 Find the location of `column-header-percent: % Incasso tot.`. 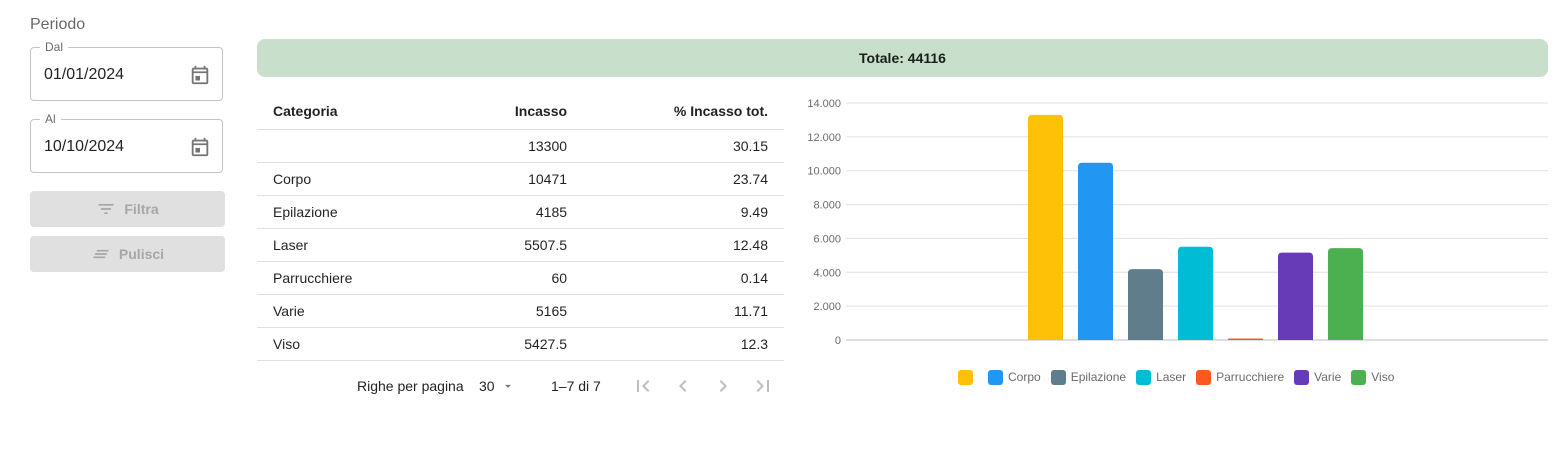

column-header-percent: % Incasso tot. is located at coordinates (683, 111).